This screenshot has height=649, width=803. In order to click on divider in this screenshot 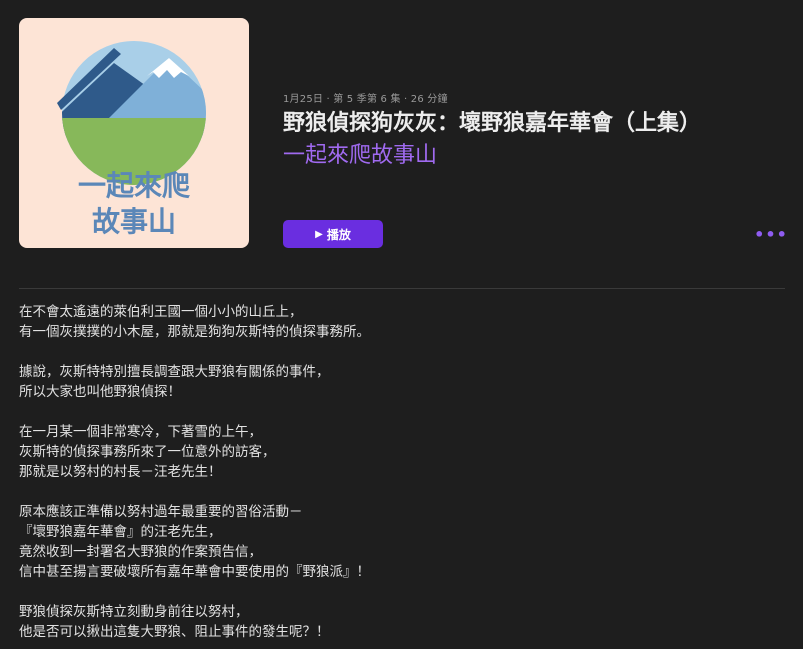, I will do `click(402, 288)`.